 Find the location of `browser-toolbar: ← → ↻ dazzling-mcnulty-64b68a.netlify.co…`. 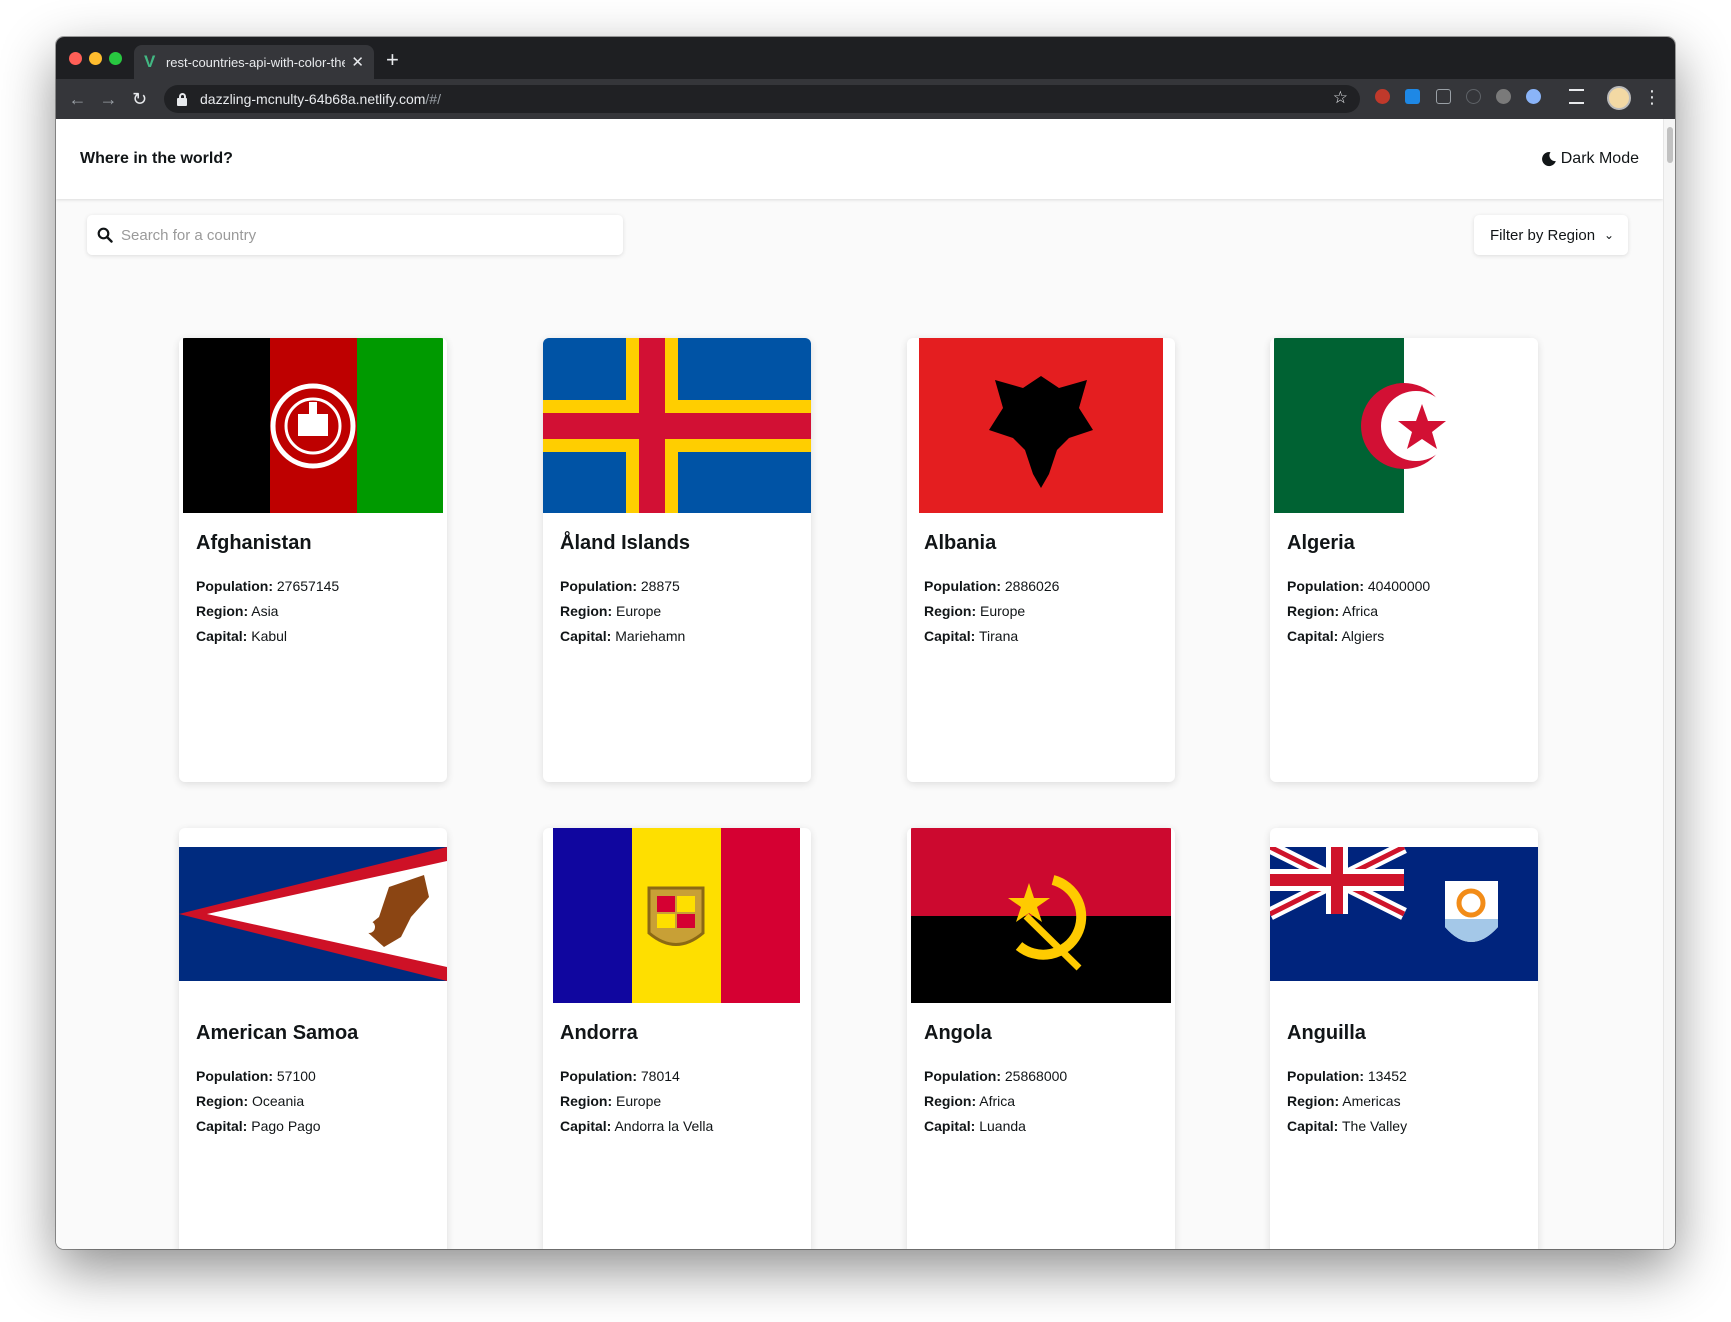

browser-toolbar: ← → ↻ dazzling-mcnulty-64b68a.netlify.co… is located at coordinates (865, 99).